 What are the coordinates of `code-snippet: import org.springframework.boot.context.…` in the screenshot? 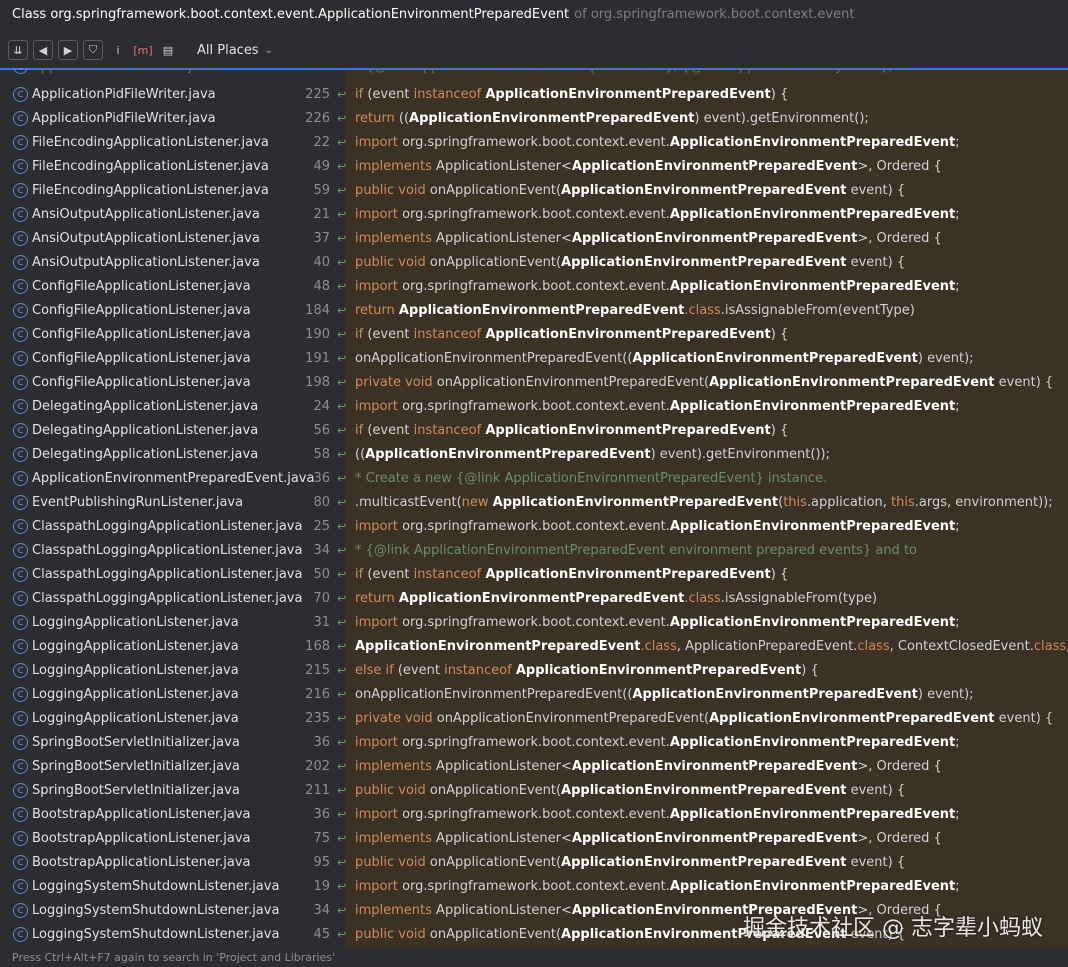 It's located at (657, 526).